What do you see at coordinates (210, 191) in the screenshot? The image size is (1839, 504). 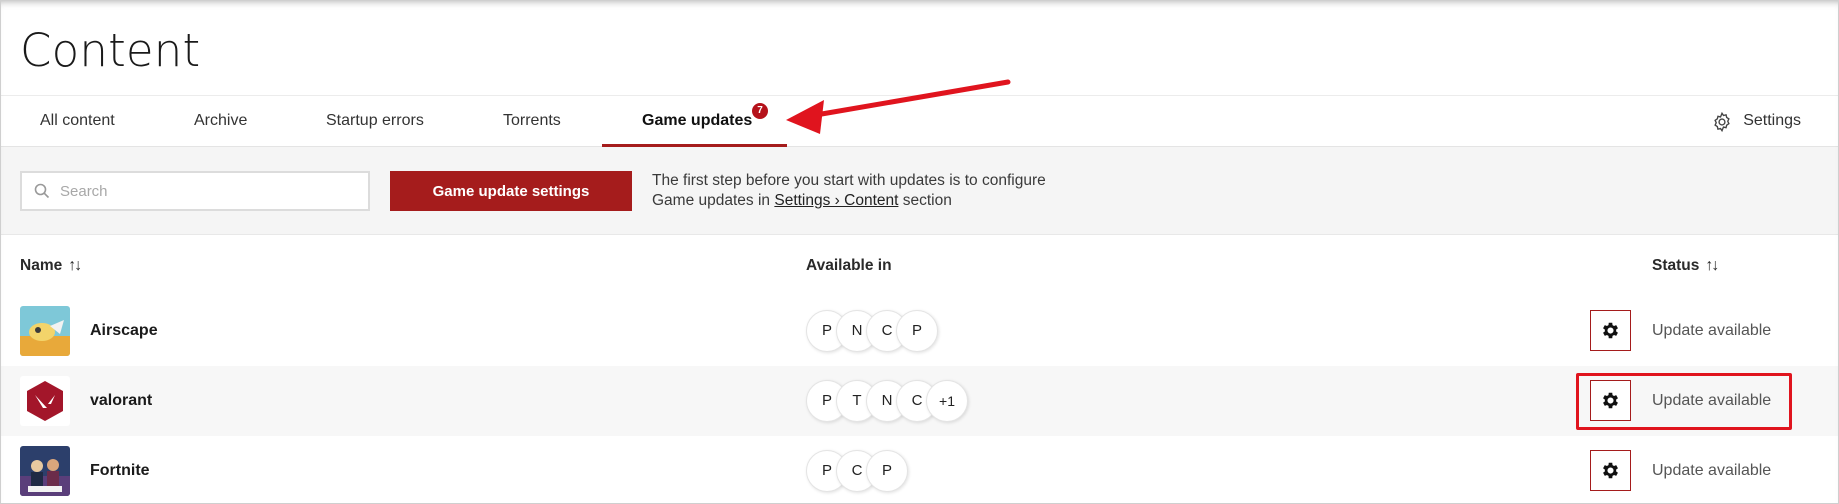 I see `search-input` at bounding box center [210, 191].